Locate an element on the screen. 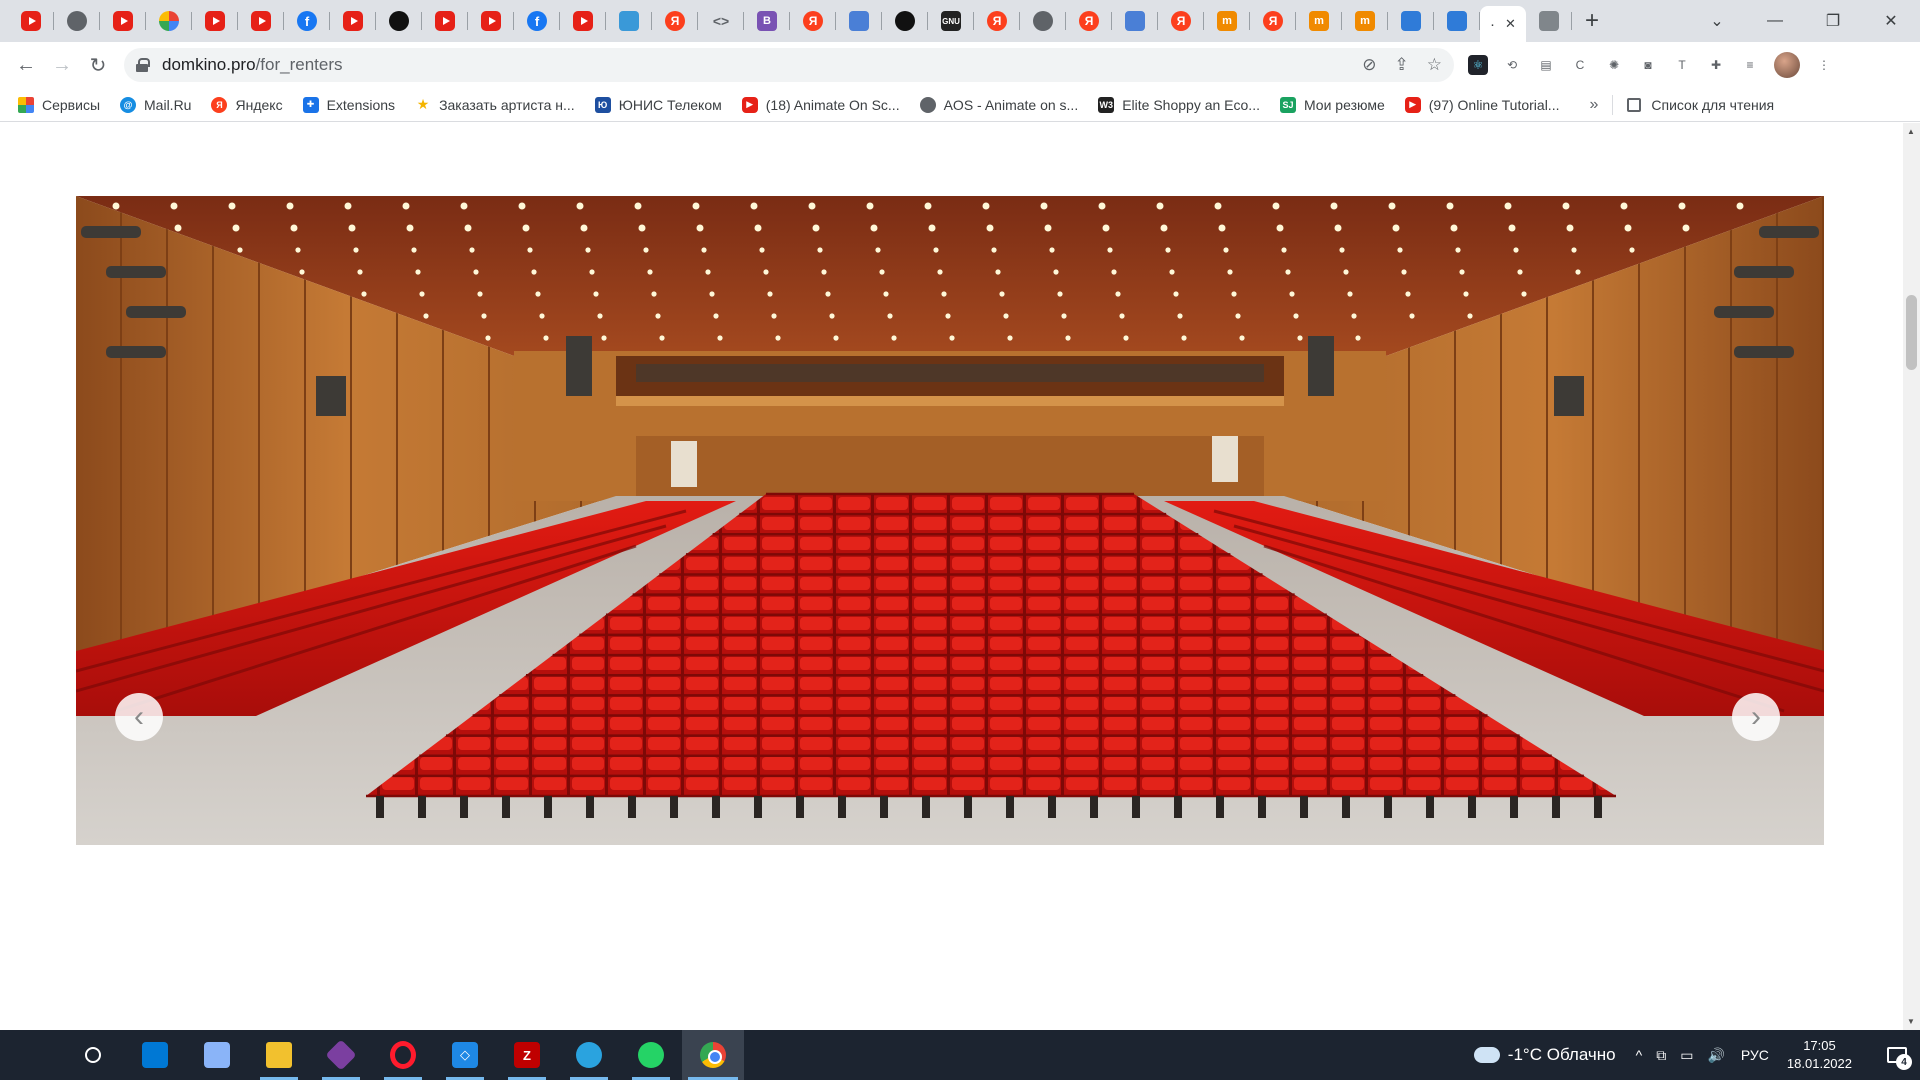  more-bookmarks-button: » is located at coordinates (1593, 105).